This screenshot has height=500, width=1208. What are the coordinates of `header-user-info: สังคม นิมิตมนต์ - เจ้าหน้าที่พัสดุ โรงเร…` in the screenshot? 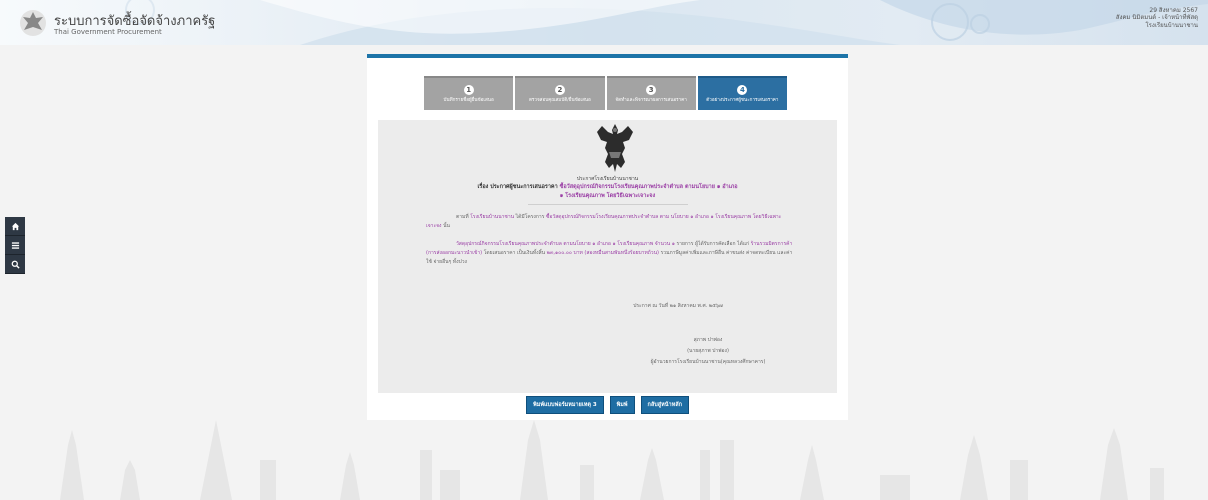 It's located at (1157, 22).